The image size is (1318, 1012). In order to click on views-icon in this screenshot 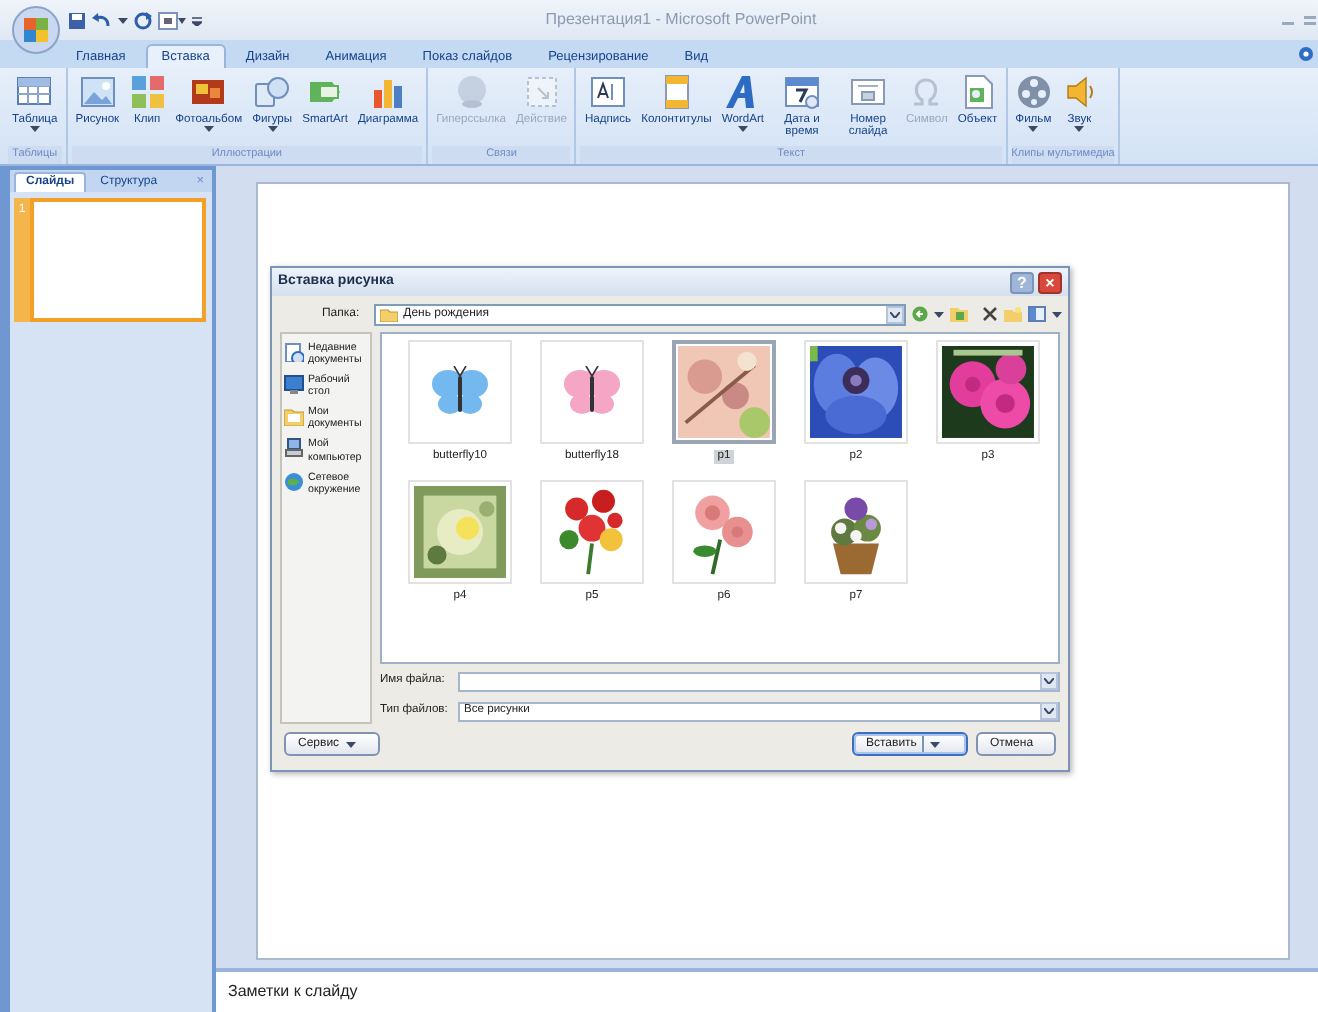, I will do `click(1037, 314)`.